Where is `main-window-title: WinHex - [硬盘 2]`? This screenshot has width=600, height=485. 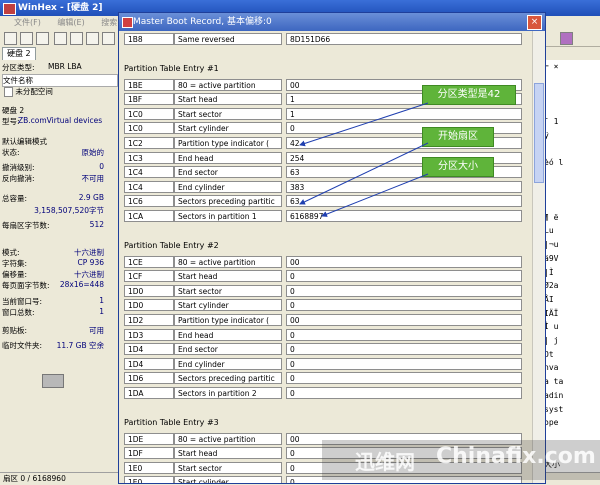 main-window-title: WinHex - [硬盘 2] is located at coordinates (60, 8).